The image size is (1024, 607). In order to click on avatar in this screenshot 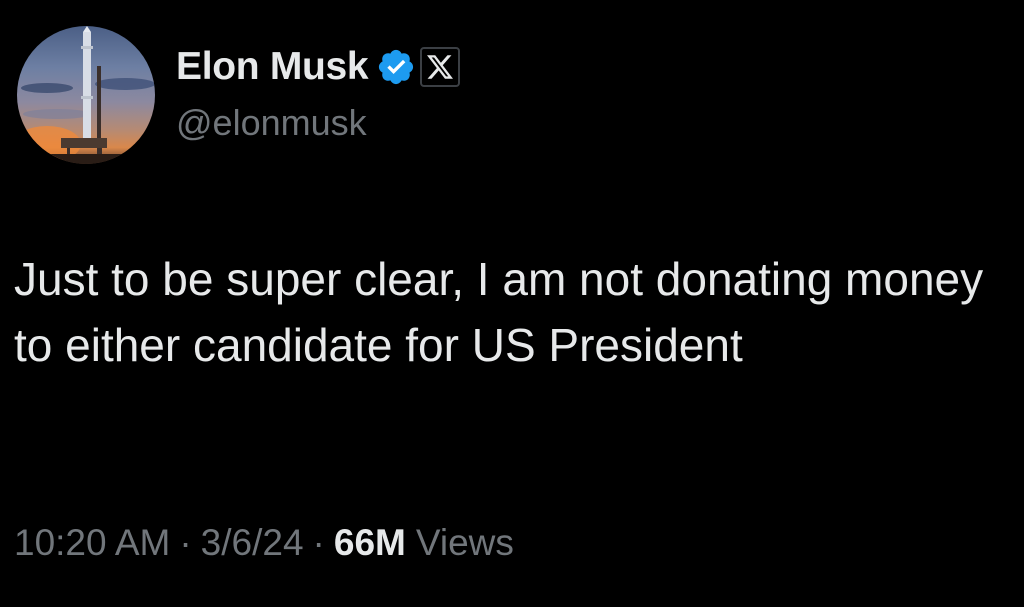, I will do `click(86, 95)`.